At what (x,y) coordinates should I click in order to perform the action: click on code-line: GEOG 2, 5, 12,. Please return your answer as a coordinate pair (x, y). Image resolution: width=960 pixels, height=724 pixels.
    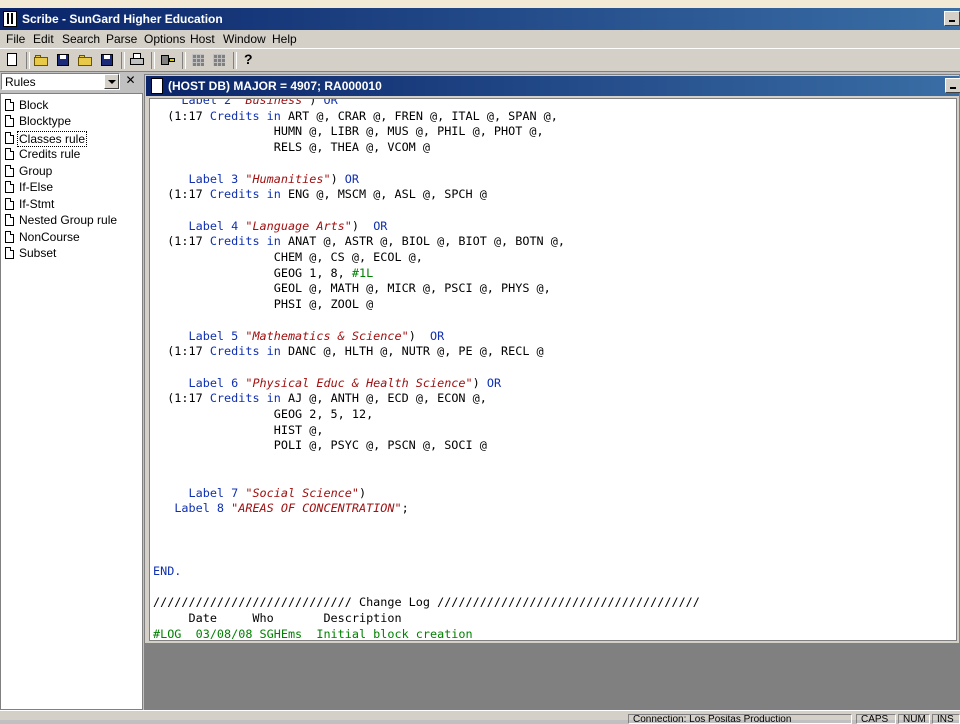
    Looking at the image, I should click on (263, 414).